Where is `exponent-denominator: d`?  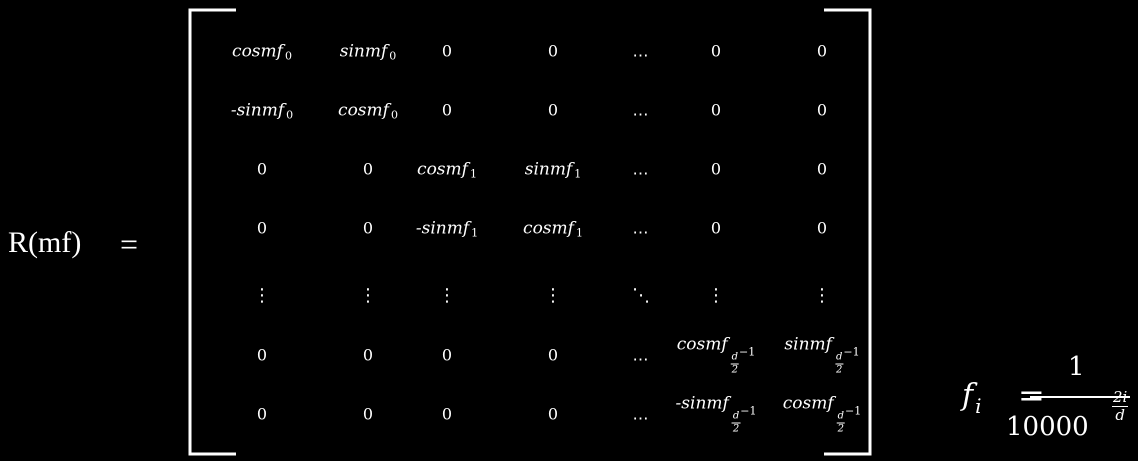 exponent-denominator: d is located at coordinates (1120, 415).